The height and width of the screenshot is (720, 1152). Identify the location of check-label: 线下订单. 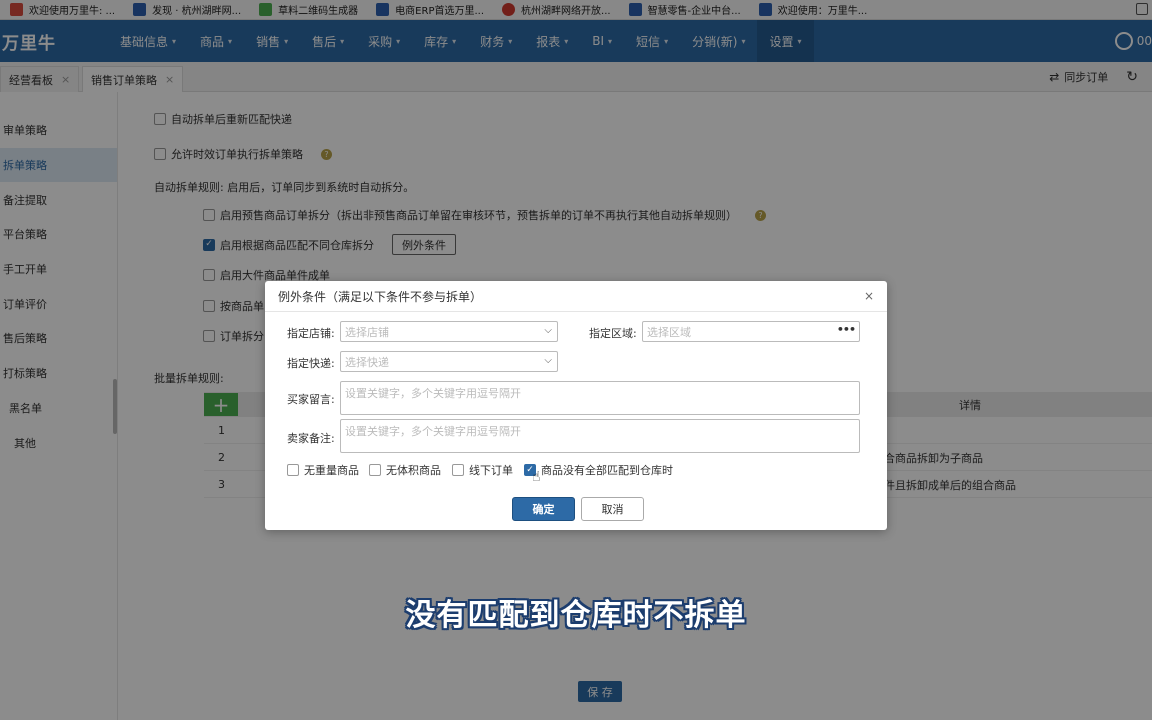
(491, 470).